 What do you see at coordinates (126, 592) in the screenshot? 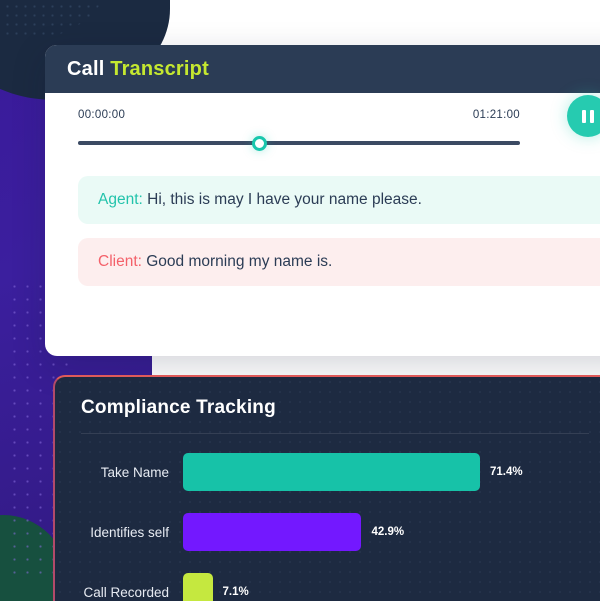
I see `bar-category-label: Call Recorded` at bounding box center [126, 592].